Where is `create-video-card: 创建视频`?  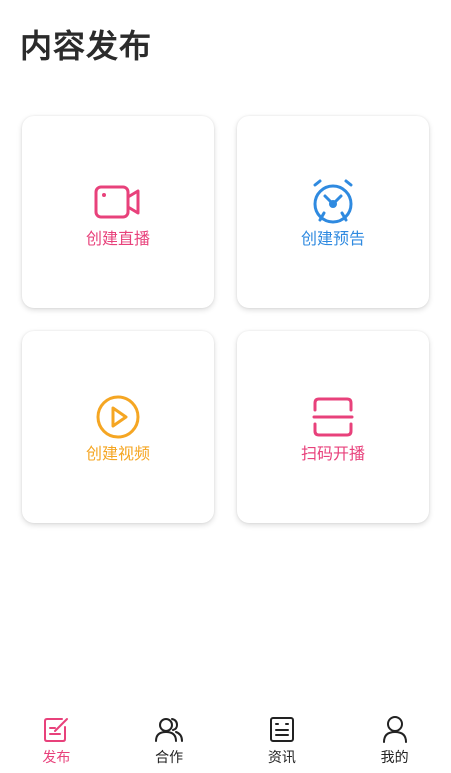
create-video-card: 创建视频 is located at coordinates (118, 427).